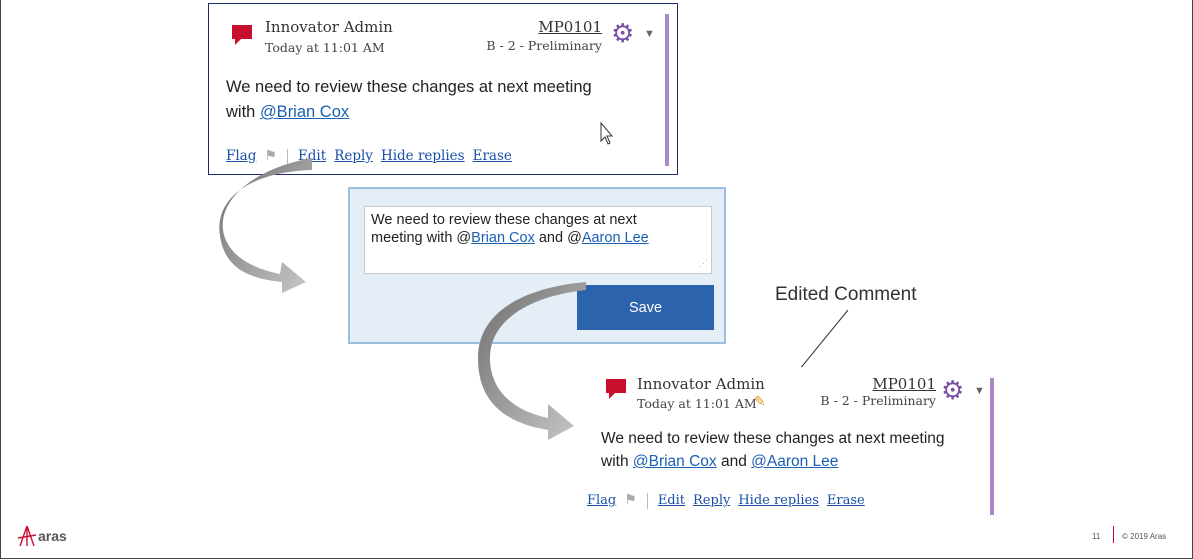 Image resolution: width=1193 pixels, height=560 pixels. I want to click on aras-logo, so click(27, 536).